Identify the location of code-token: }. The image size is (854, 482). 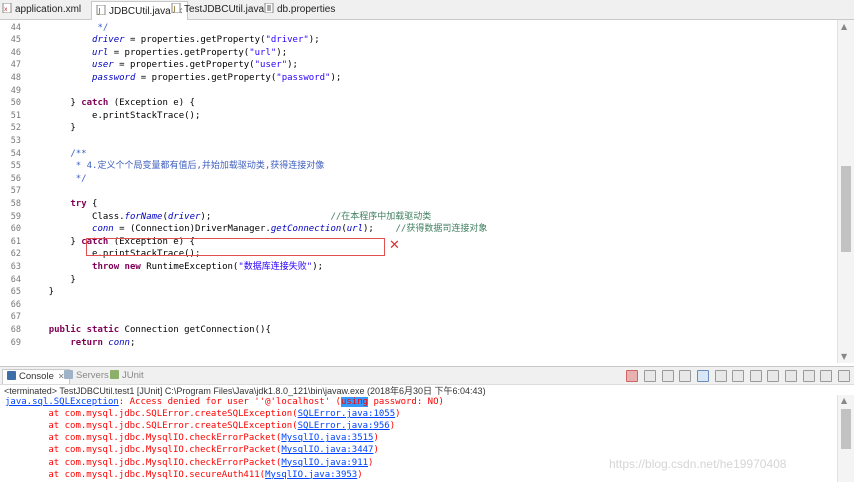
(51, 128).